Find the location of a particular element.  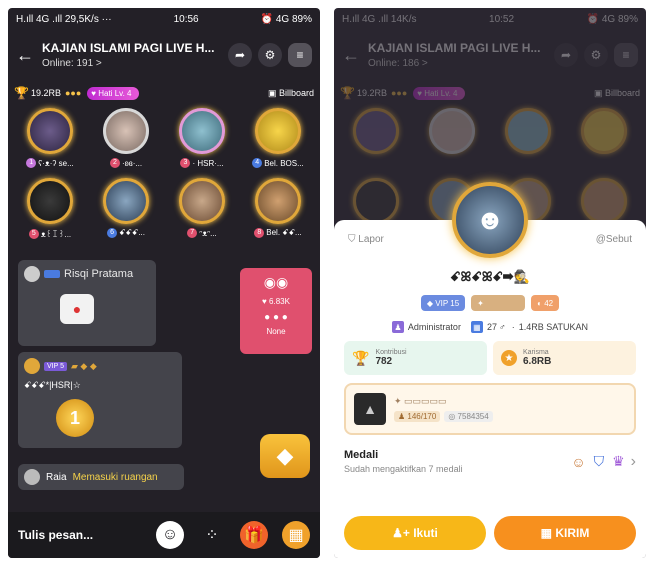

heart-level-label: Hati Lv. 4 is located at coordinates (115, 93).